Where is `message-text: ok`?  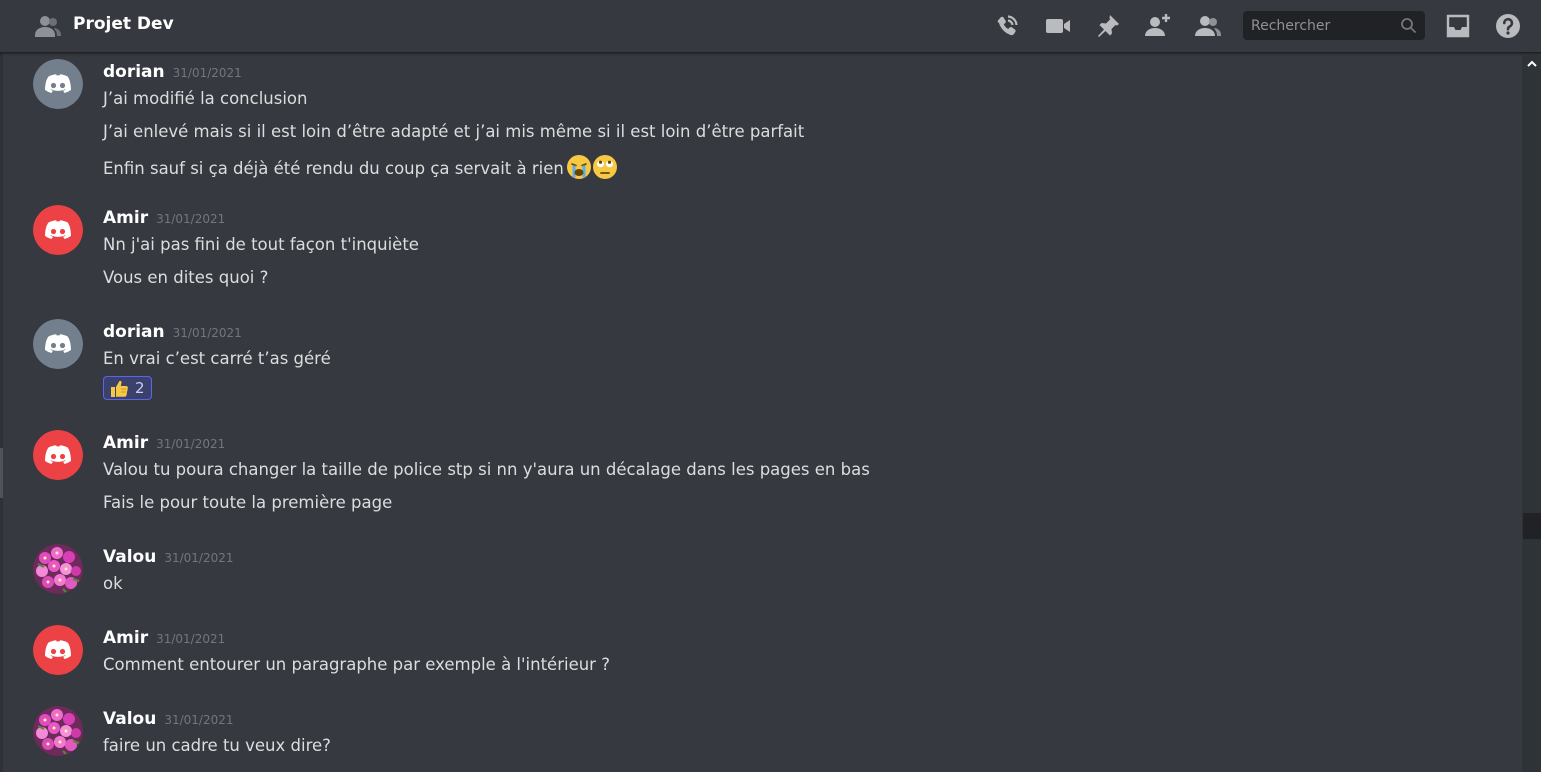 message-text: ok is located at coordinates (113, 583).